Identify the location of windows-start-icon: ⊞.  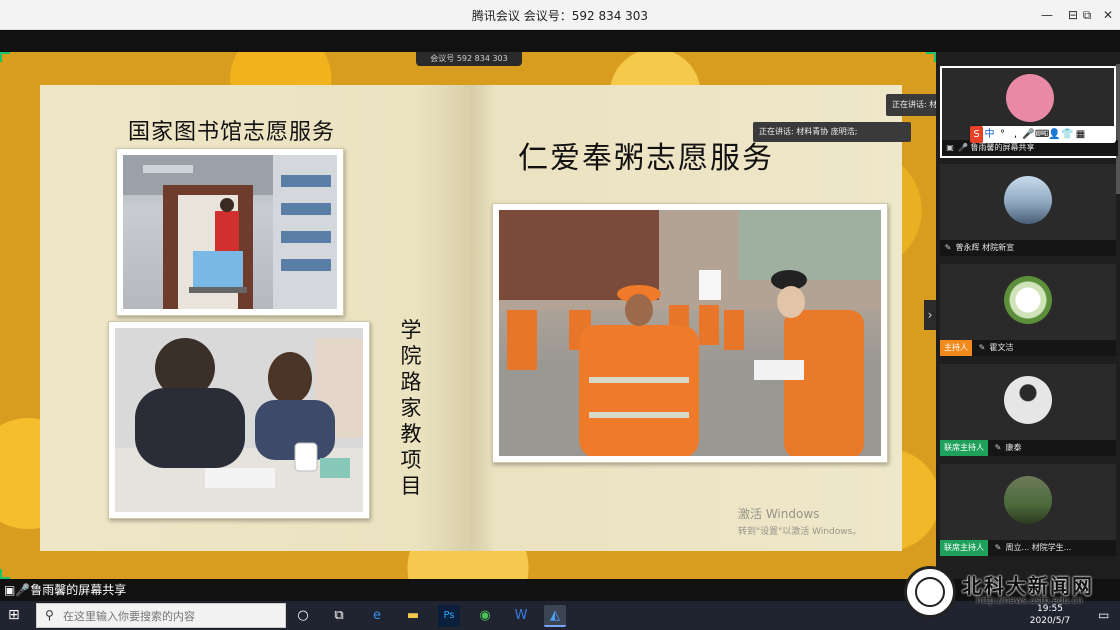
(15, 615).